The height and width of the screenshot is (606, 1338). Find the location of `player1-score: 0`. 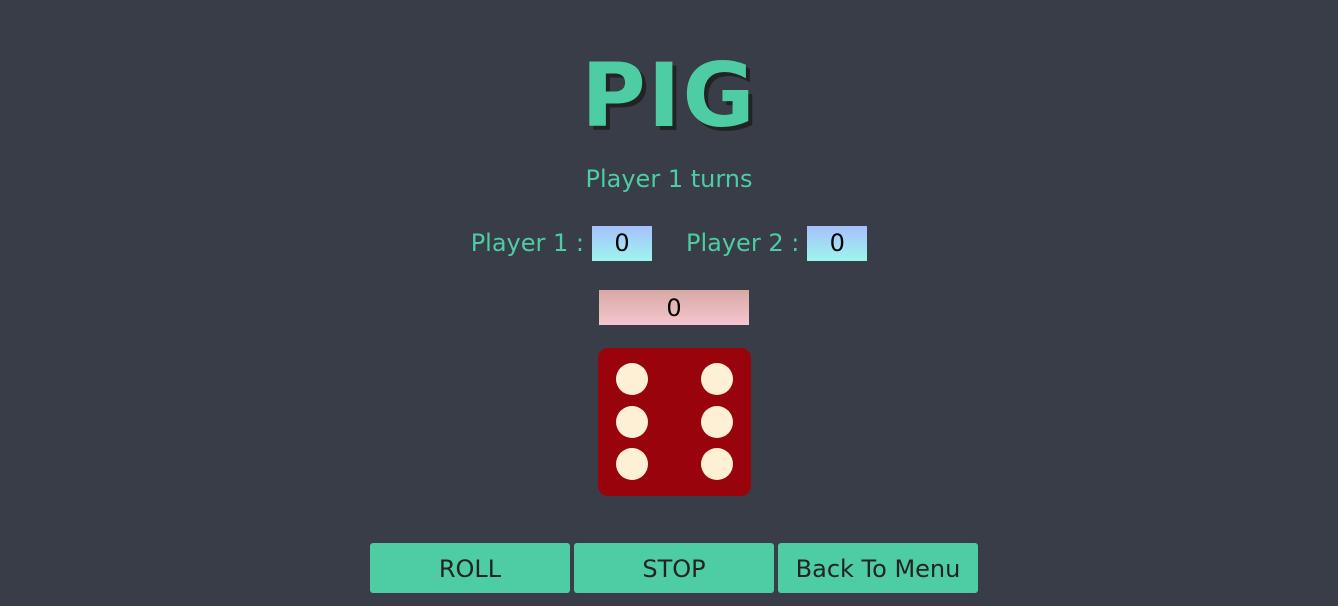

player1-score: 0 is located at coordinates (622, 243).